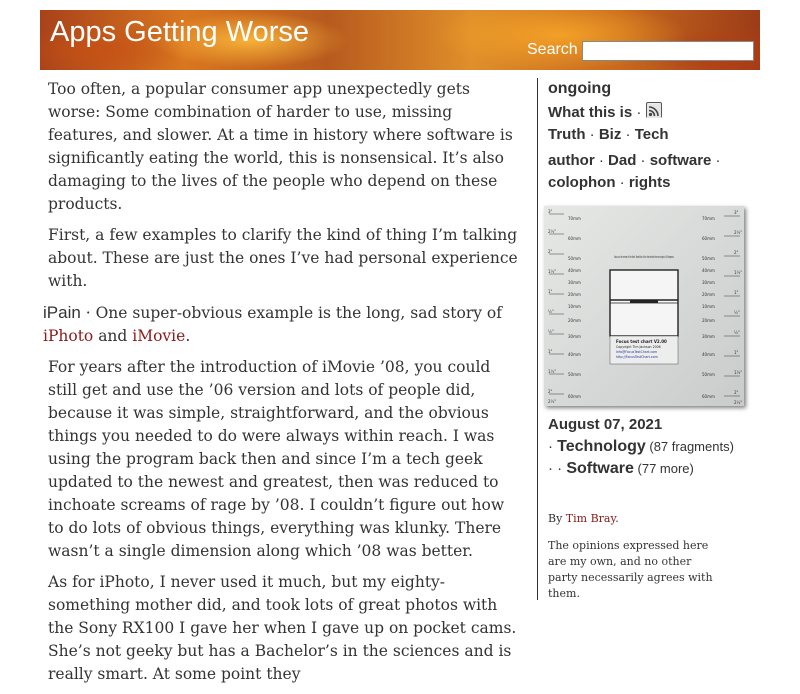  I want to click on category-line: · · Software (77 more), so click(621, 469).